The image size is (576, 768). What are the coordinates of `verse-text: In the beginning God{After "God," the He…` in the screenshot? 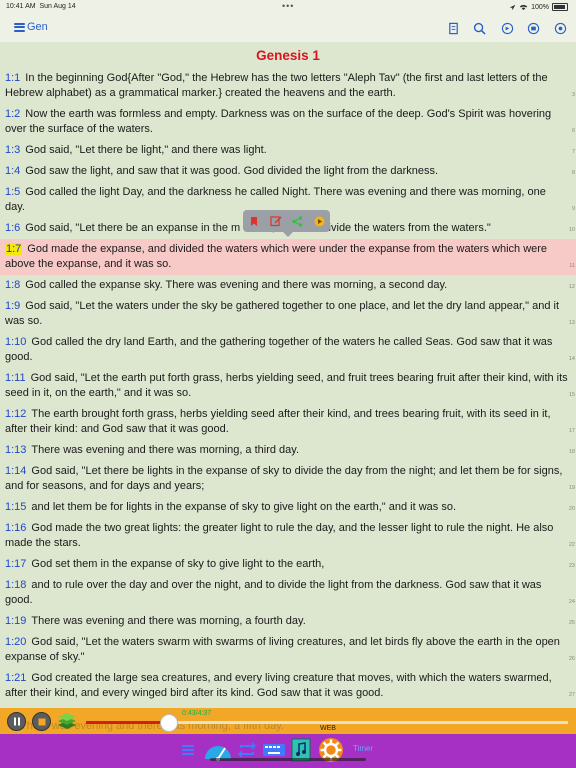 It's located at (276, 85).